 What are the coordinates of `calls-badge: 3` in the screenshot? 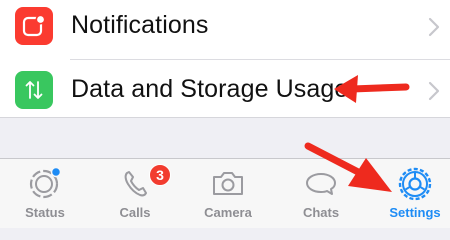 It's located at (160, 175).